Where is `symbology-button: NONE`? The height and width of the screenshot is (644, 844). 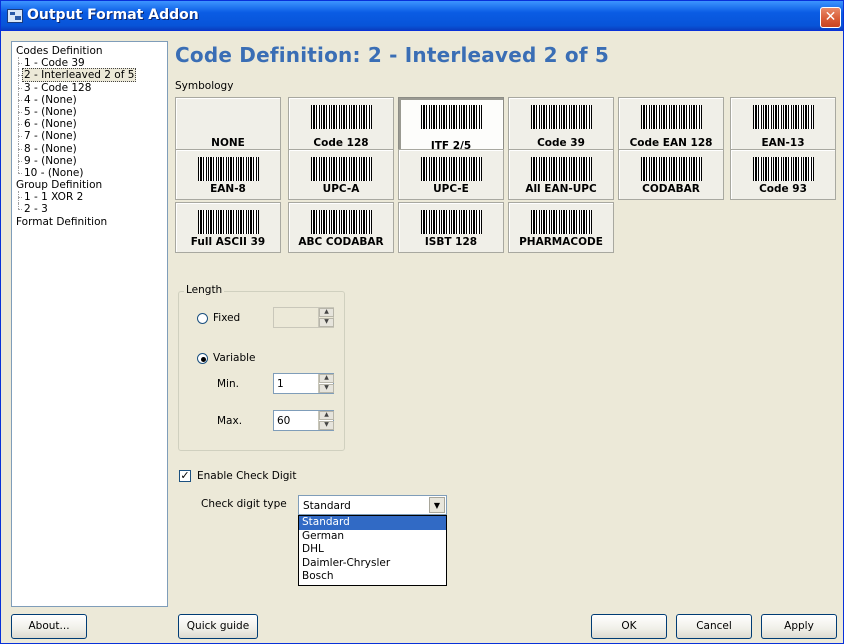 symbology-button: NONE is located at coordinates (228, 125).